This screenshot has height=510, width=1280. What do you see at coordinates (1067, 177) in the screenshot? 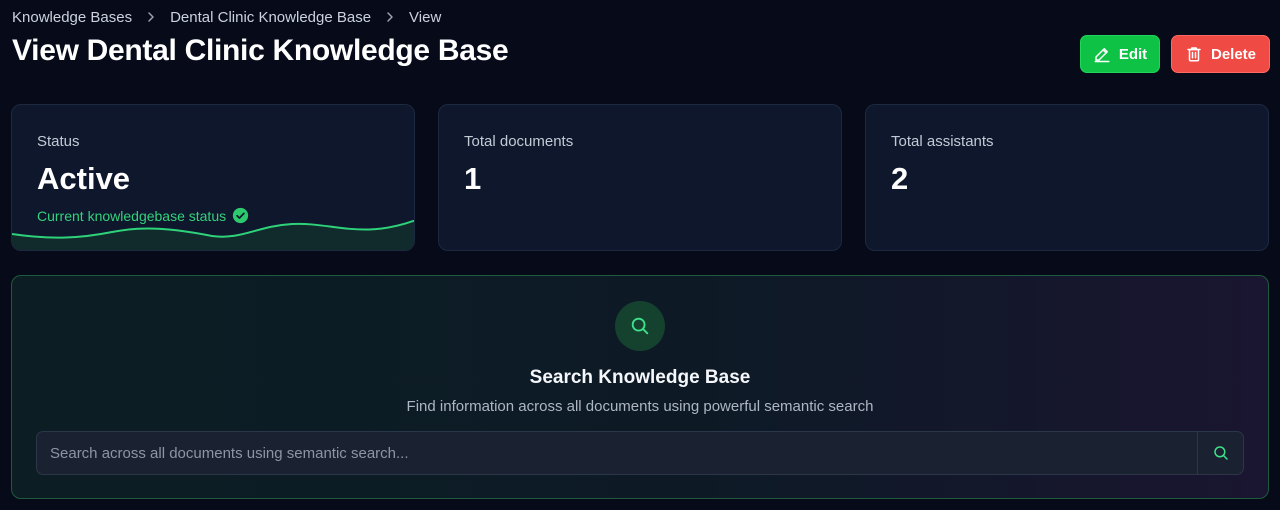
I see `assistants-card: Total assistants 2` at bounding box center [1067, 177].